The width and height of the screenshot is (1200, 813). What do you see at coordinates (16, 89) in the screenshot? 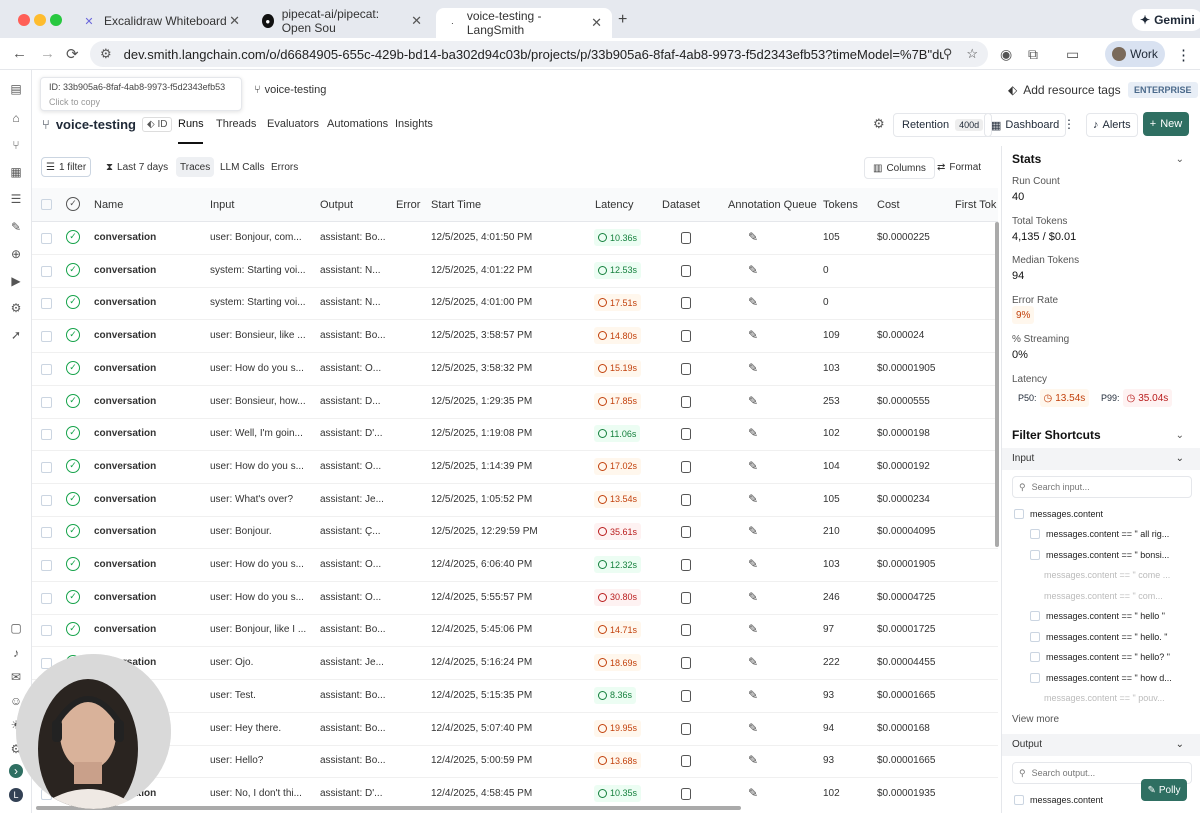
I see `sidebar-toggle-icon: ▤` at bounding box center [16, 89].